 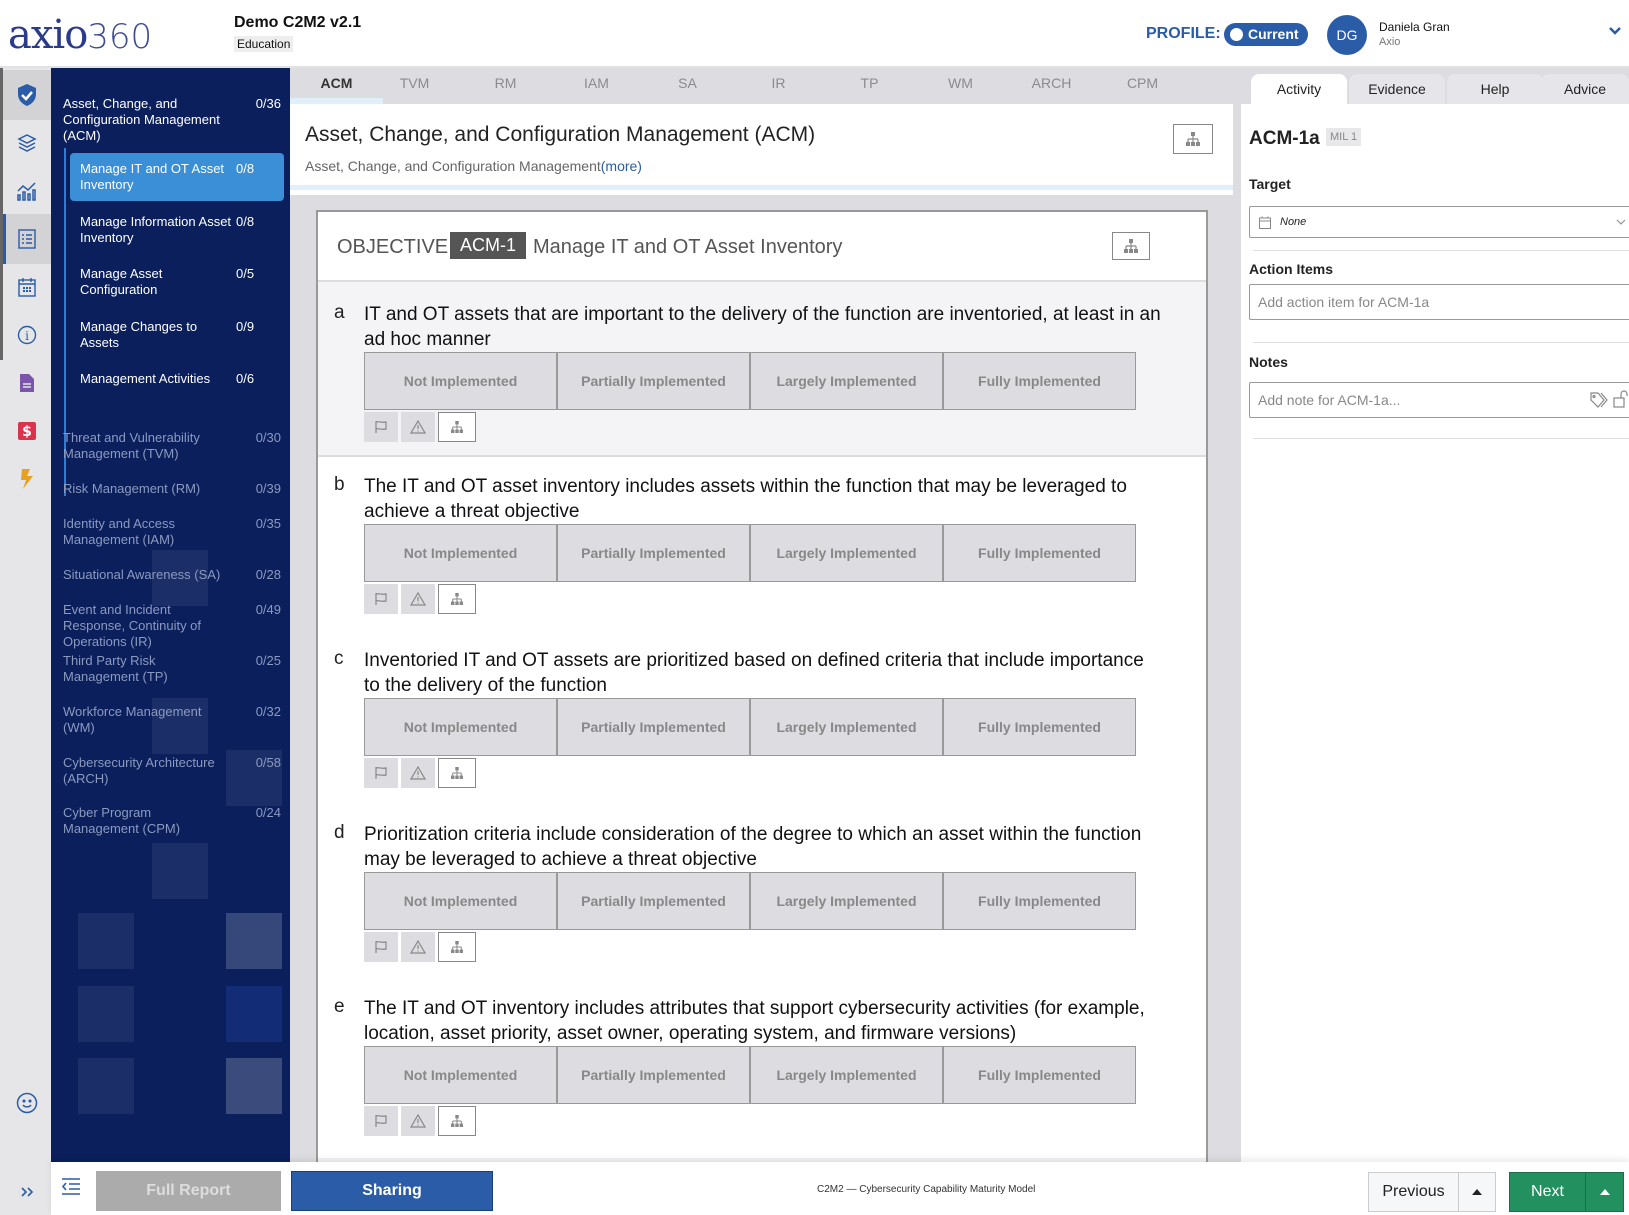 What do you see at coordinates (1131, 246) in the screenshot?
I see `objective-hierarchy-button` at bounding box center [1131, 246].